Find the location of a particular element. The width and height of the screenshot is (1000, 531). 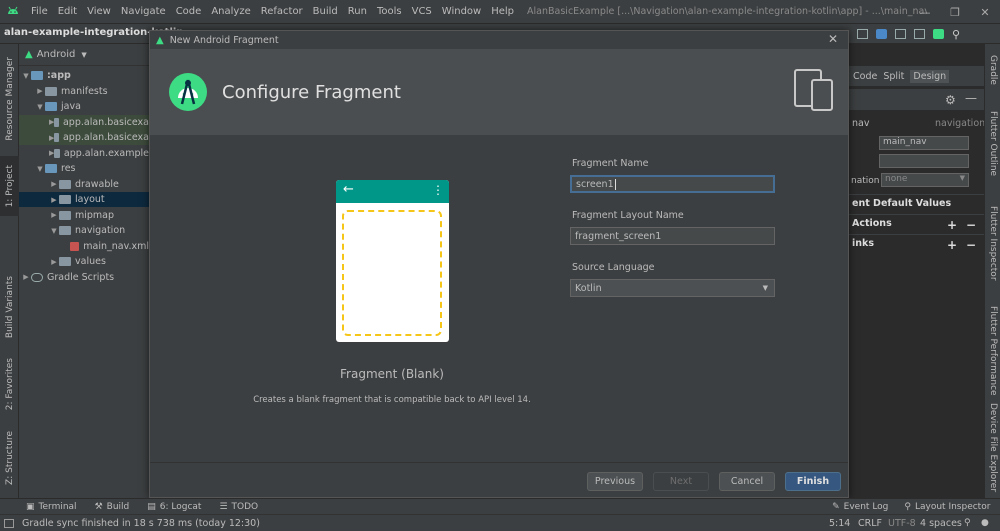

line-separator: CRLF is located at coordinates (870, 523).